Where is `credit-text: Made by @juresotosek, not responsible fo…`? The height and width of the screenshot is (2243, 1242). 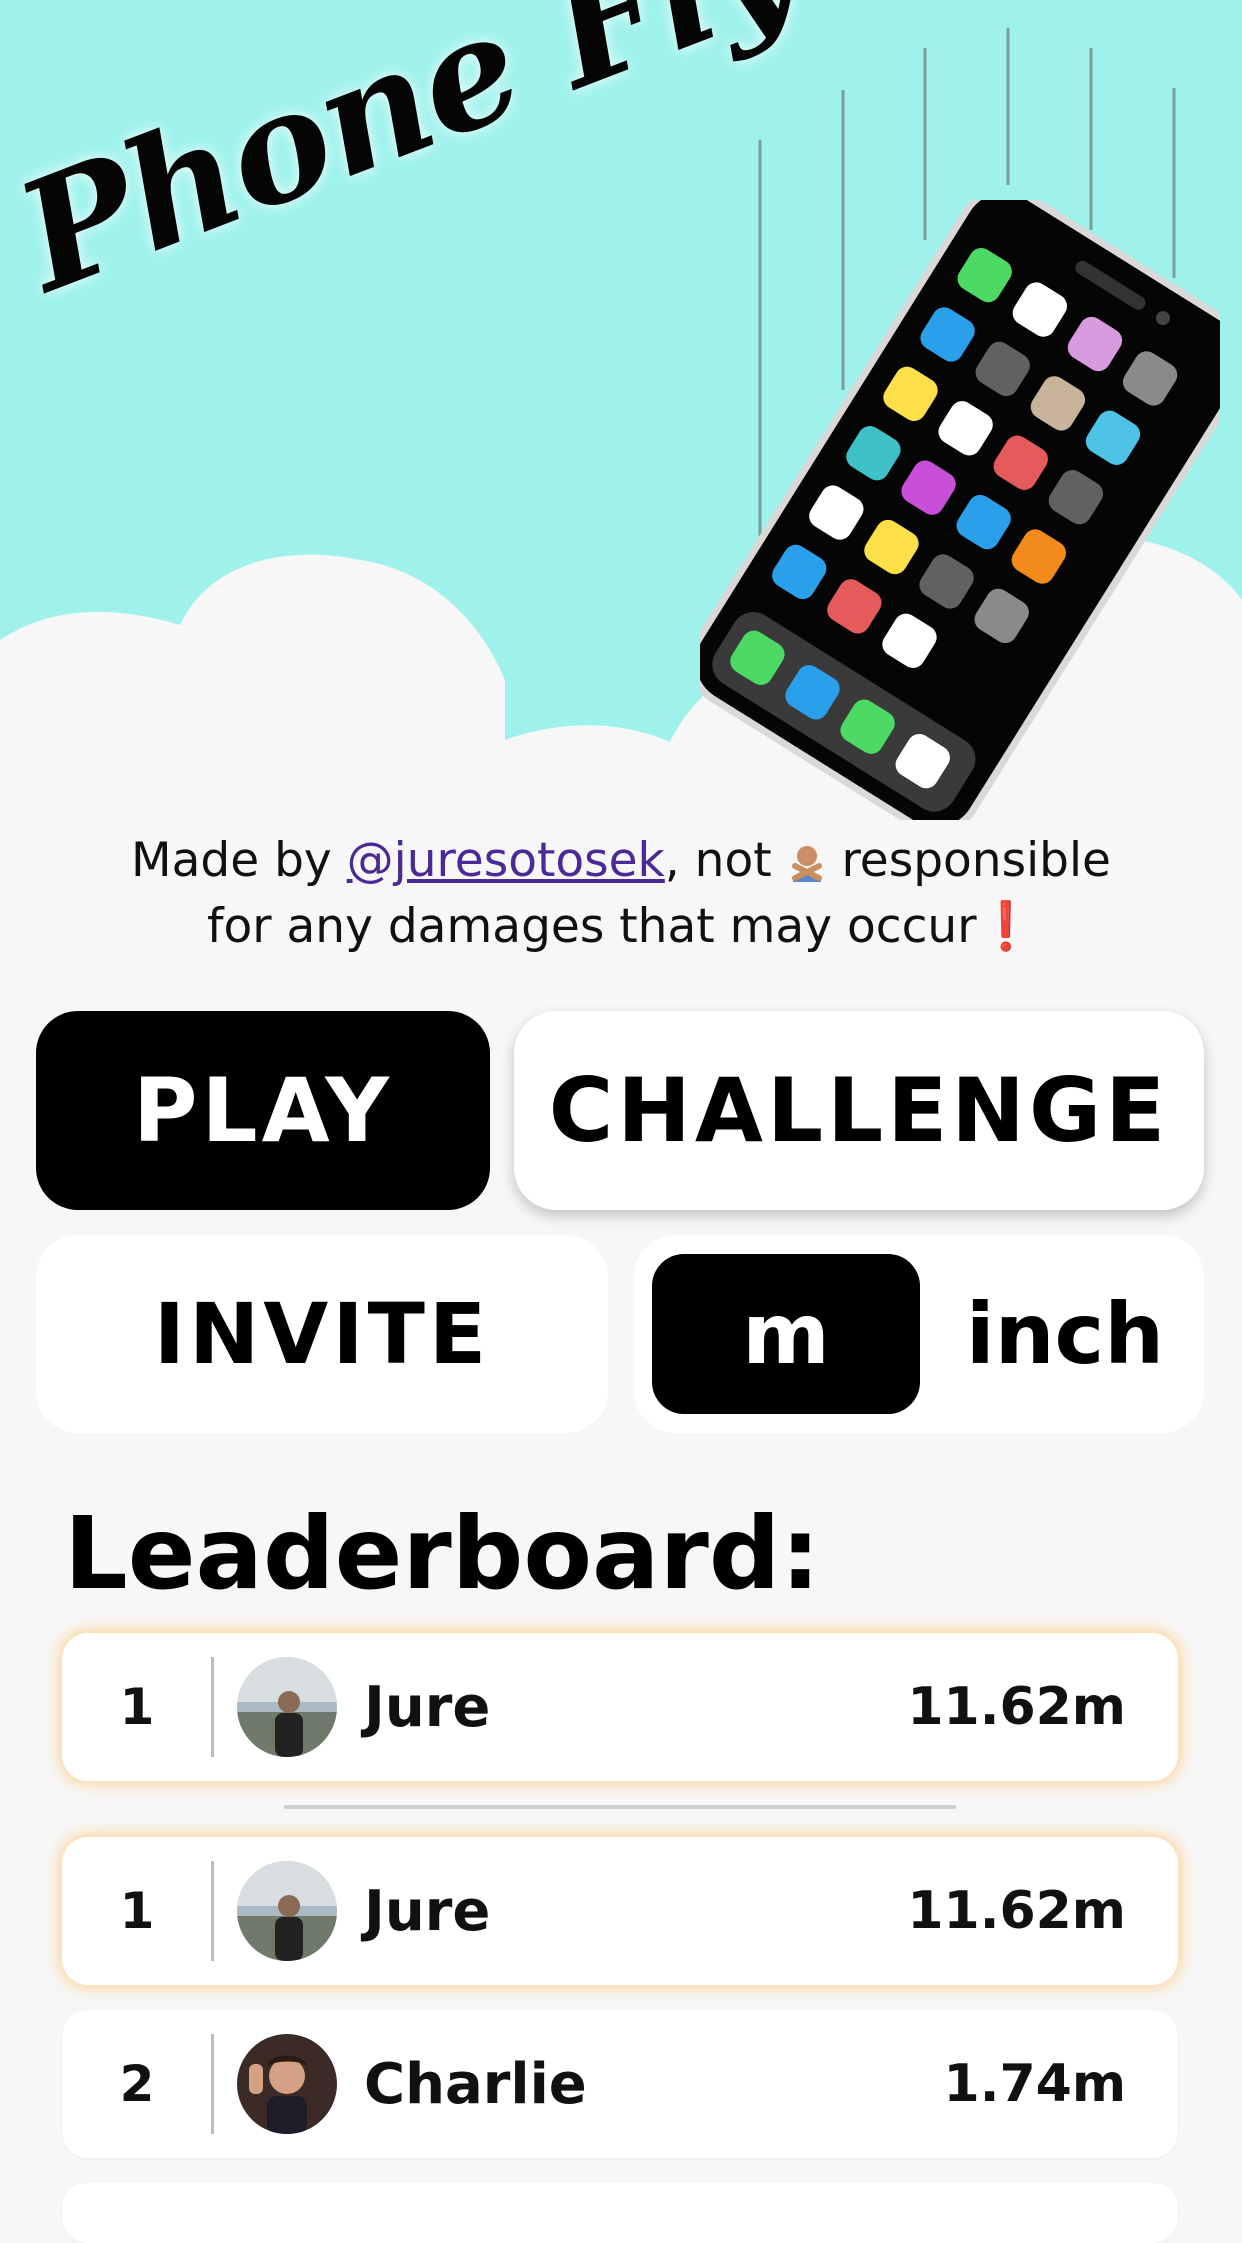
credit-text: Made by @juresotosek, not responsible fo… is located at coordinates (621, 894).